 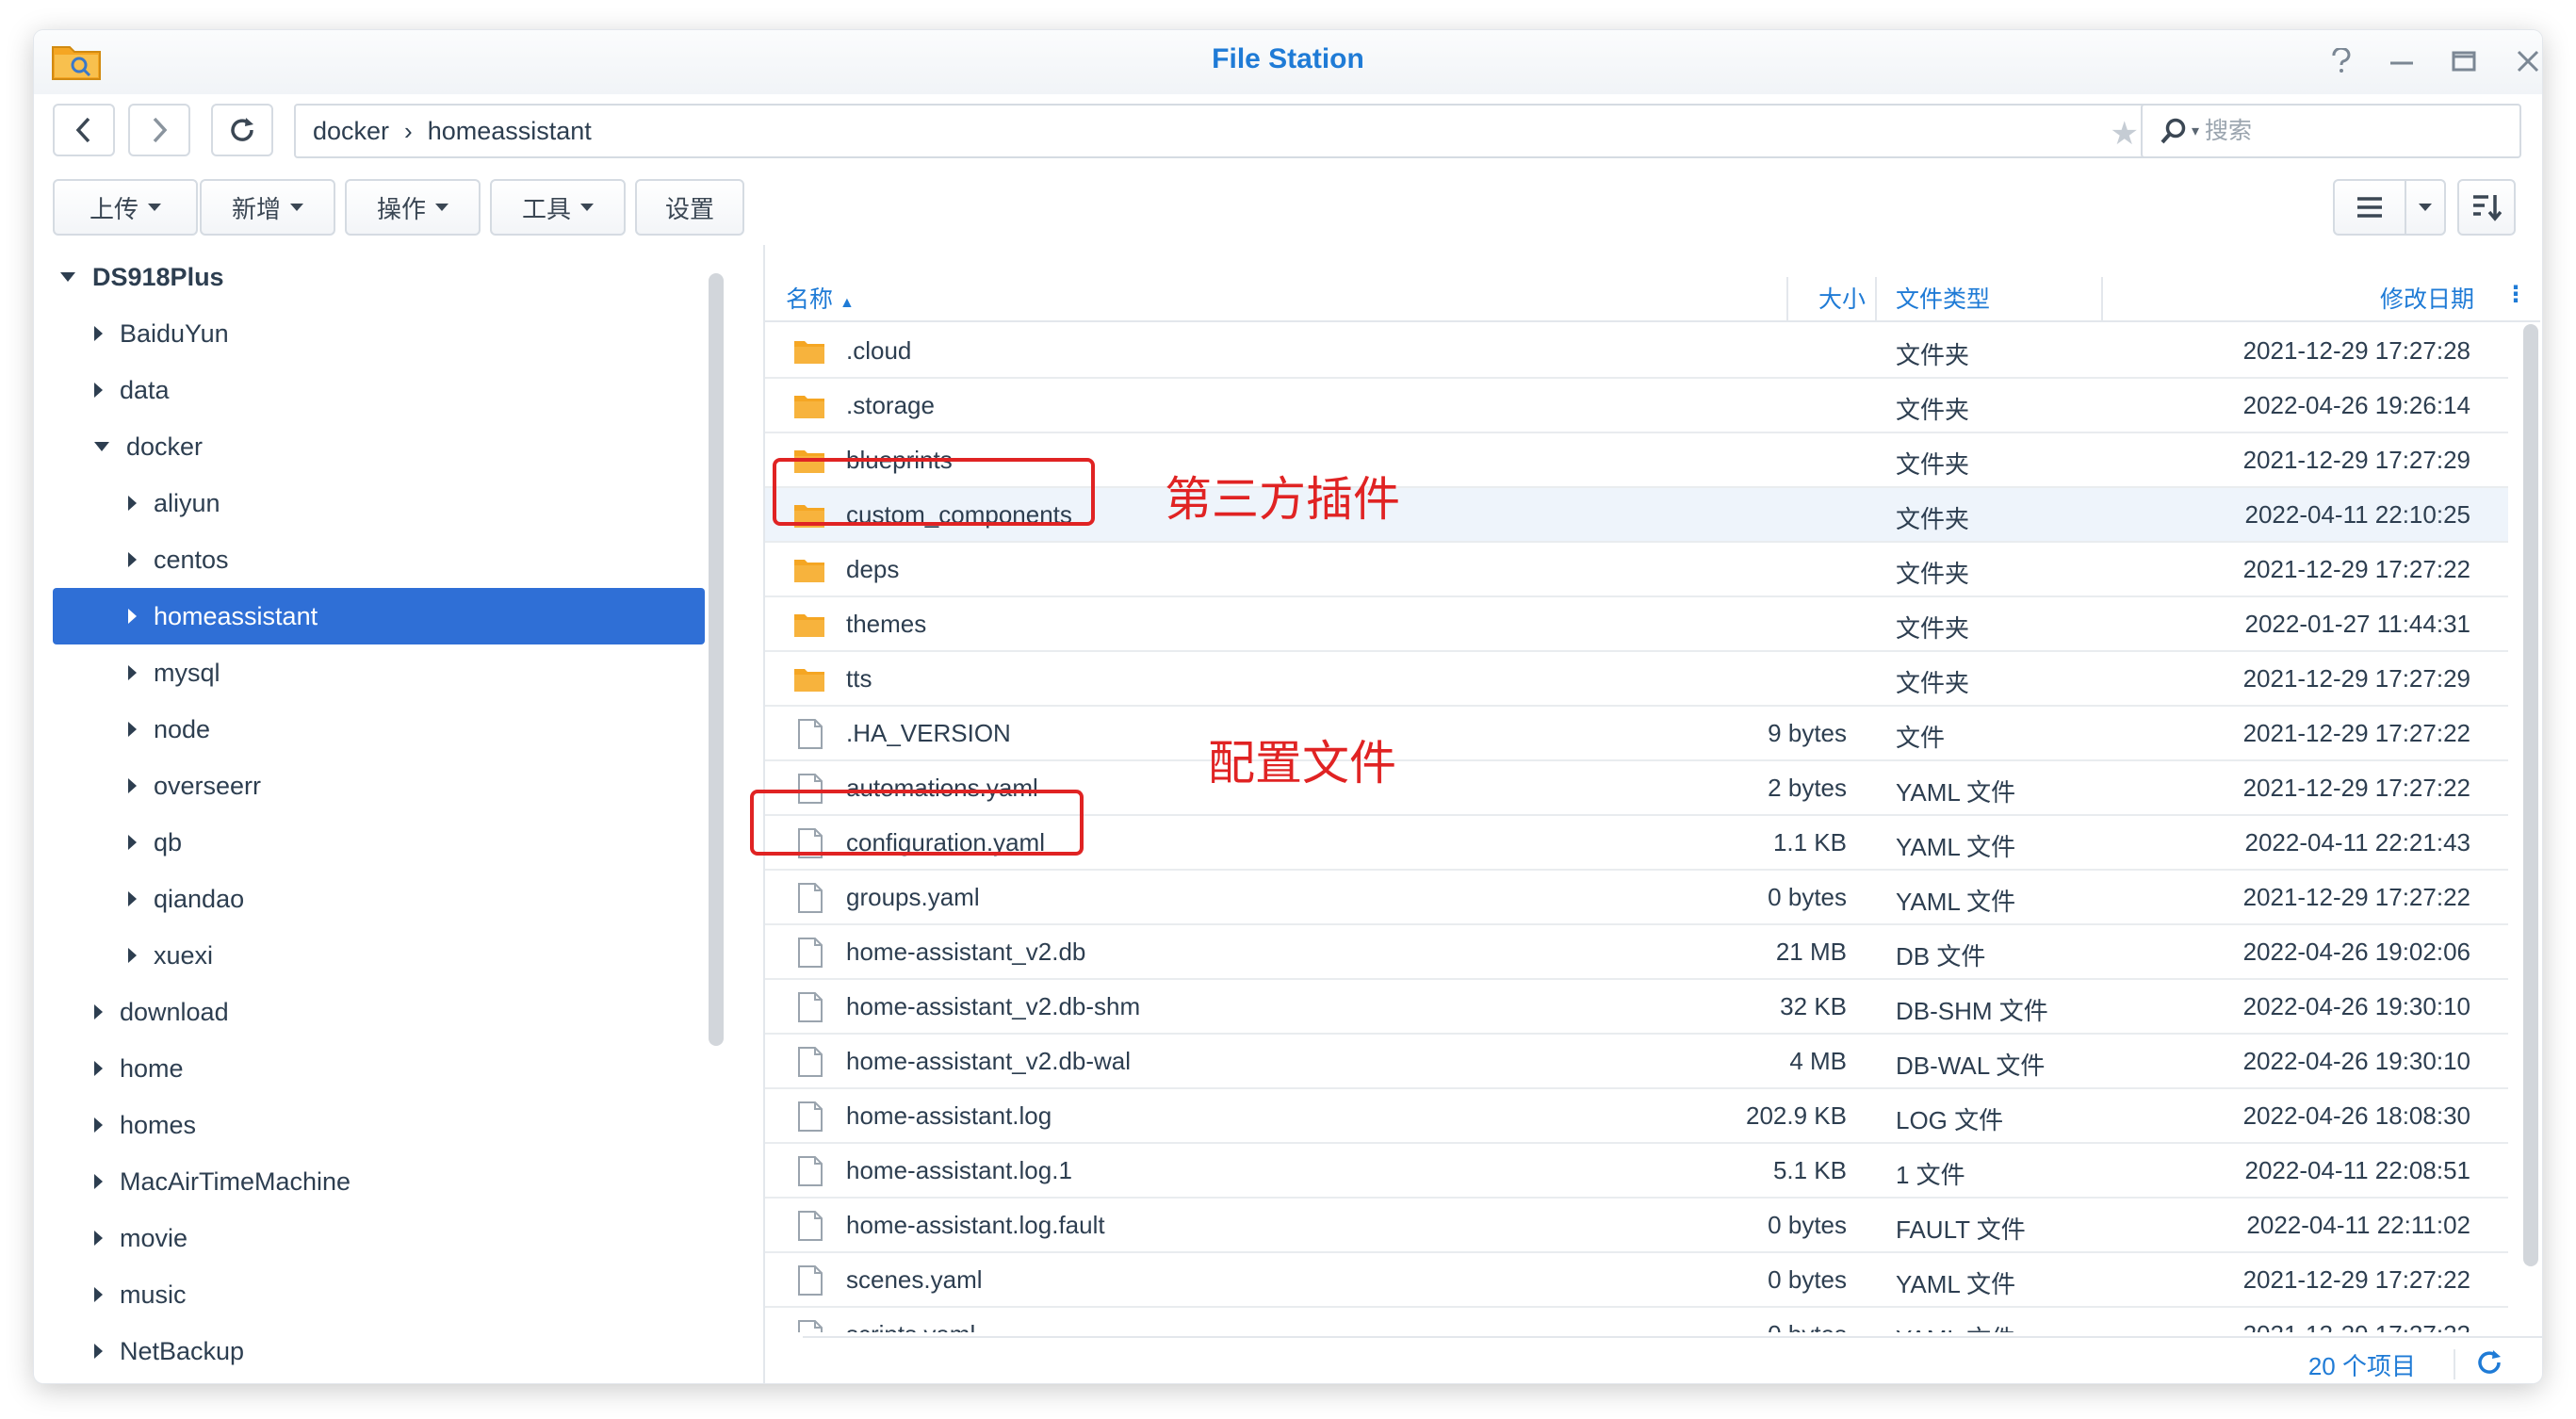 I want to click on list-view-button, so click(x=2369, y=208).